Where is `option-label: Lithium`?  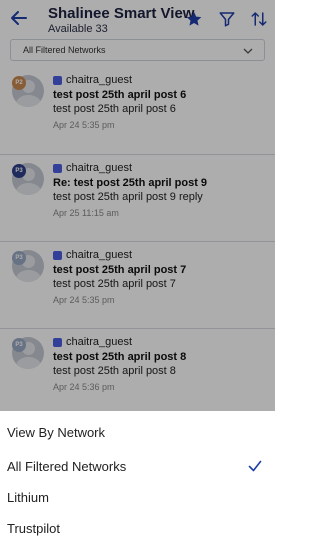
option-label: Lithium is located at coordinates (28, 497).